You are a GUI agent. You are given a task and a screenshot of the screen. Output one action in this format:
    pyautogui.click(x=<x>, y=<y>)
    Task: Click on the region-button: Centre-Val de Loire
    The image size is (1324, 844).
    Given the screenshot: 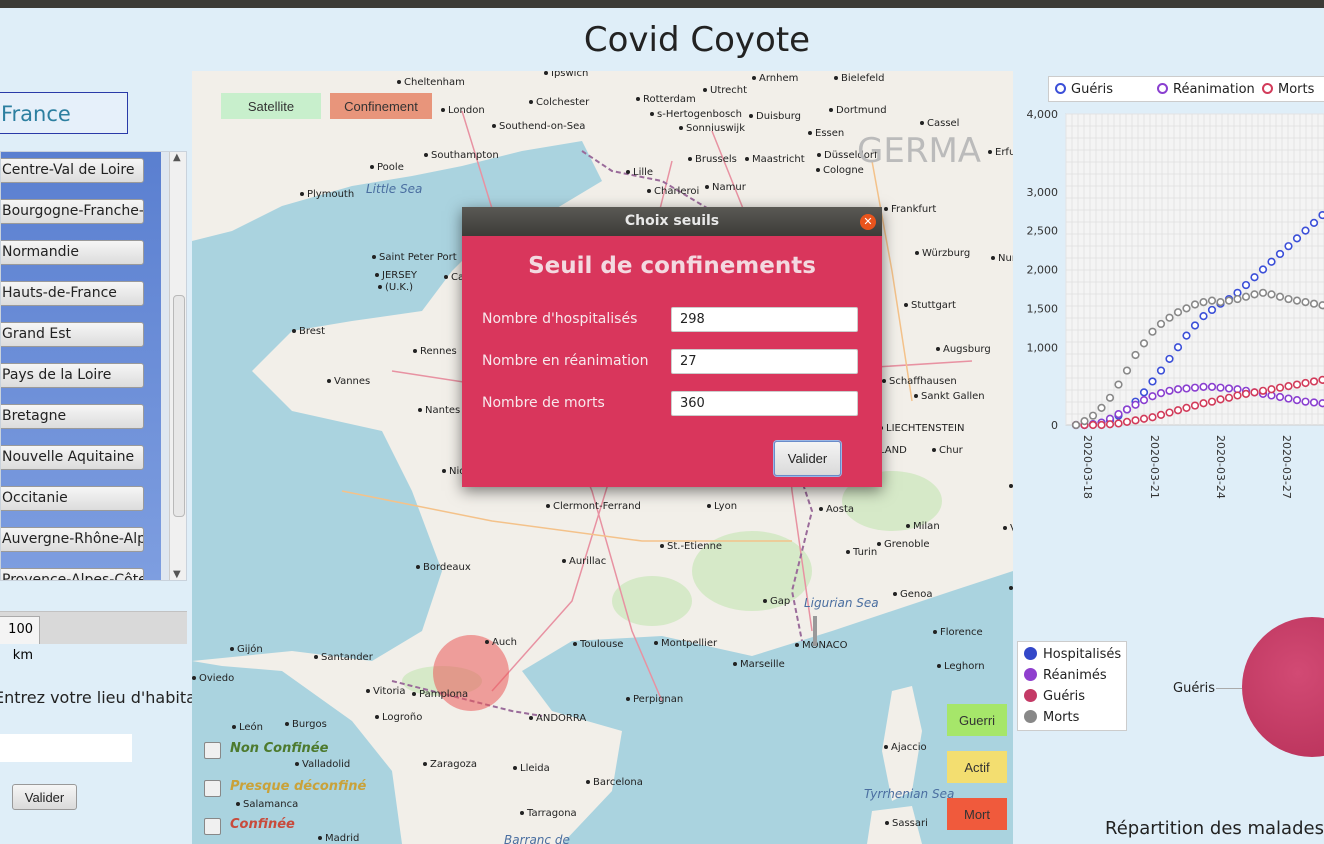 What is the action you would take?
    pyautogui.click(x=72, y=170)
    